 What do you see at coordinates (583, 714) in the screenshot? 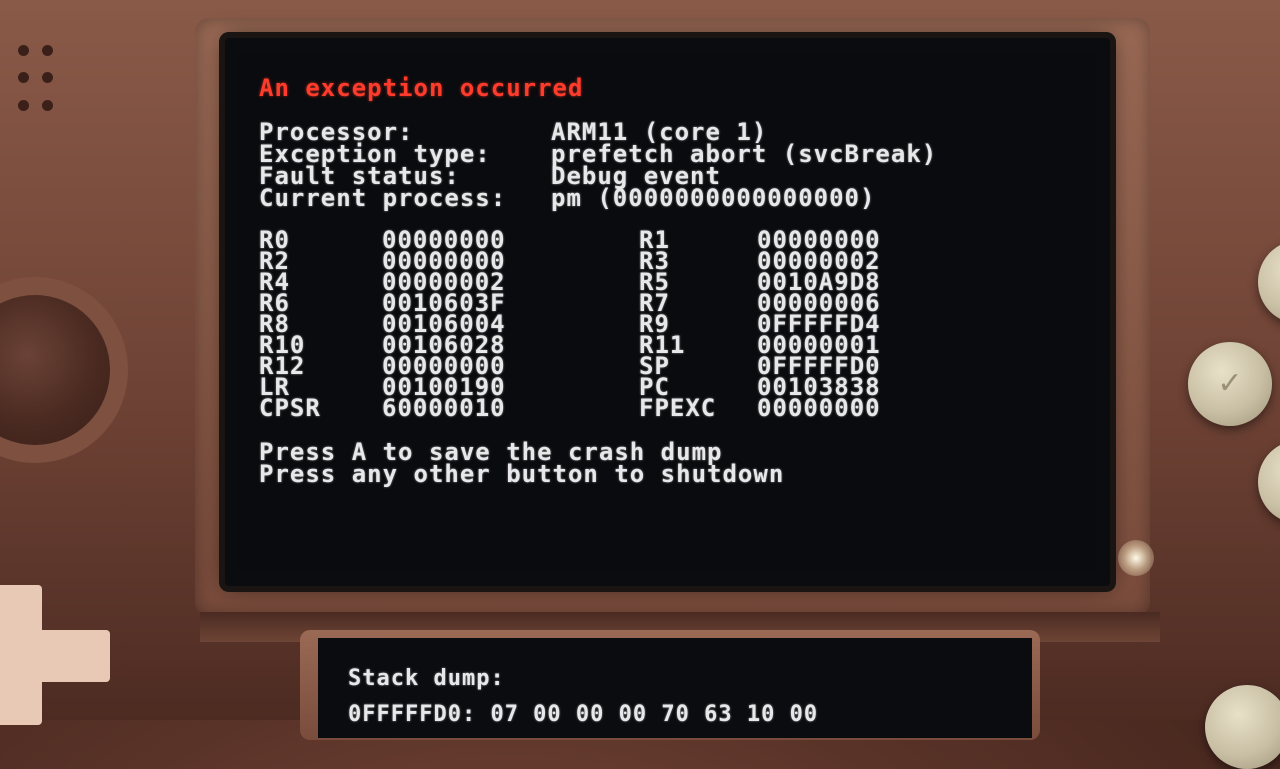
I see `stack-dump-line: 0FFFFFD0: 07 00 00 00 70 63 10 00` at bounding box center [583, 714].